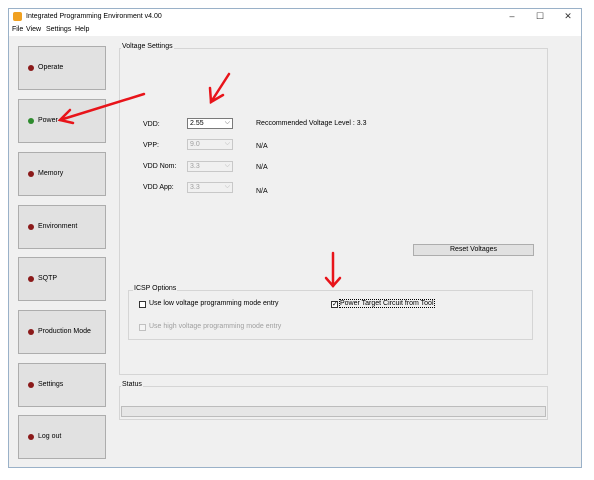  Describe the element at coordinates (333, 269) in the screenshot. I see `annotation-arrow-power-target` at that location.